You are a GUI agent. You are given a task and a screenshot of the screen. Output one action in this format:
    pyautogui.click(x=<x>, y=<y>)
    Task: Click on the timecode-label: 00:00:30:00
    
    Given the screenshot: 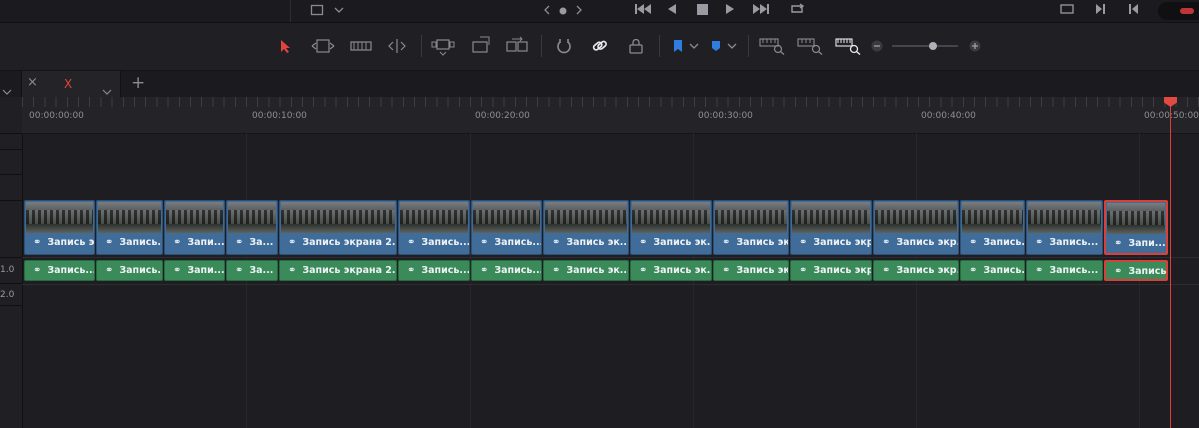 What is the action you would take?
    pyautogui.click(x=725, y=116)
    